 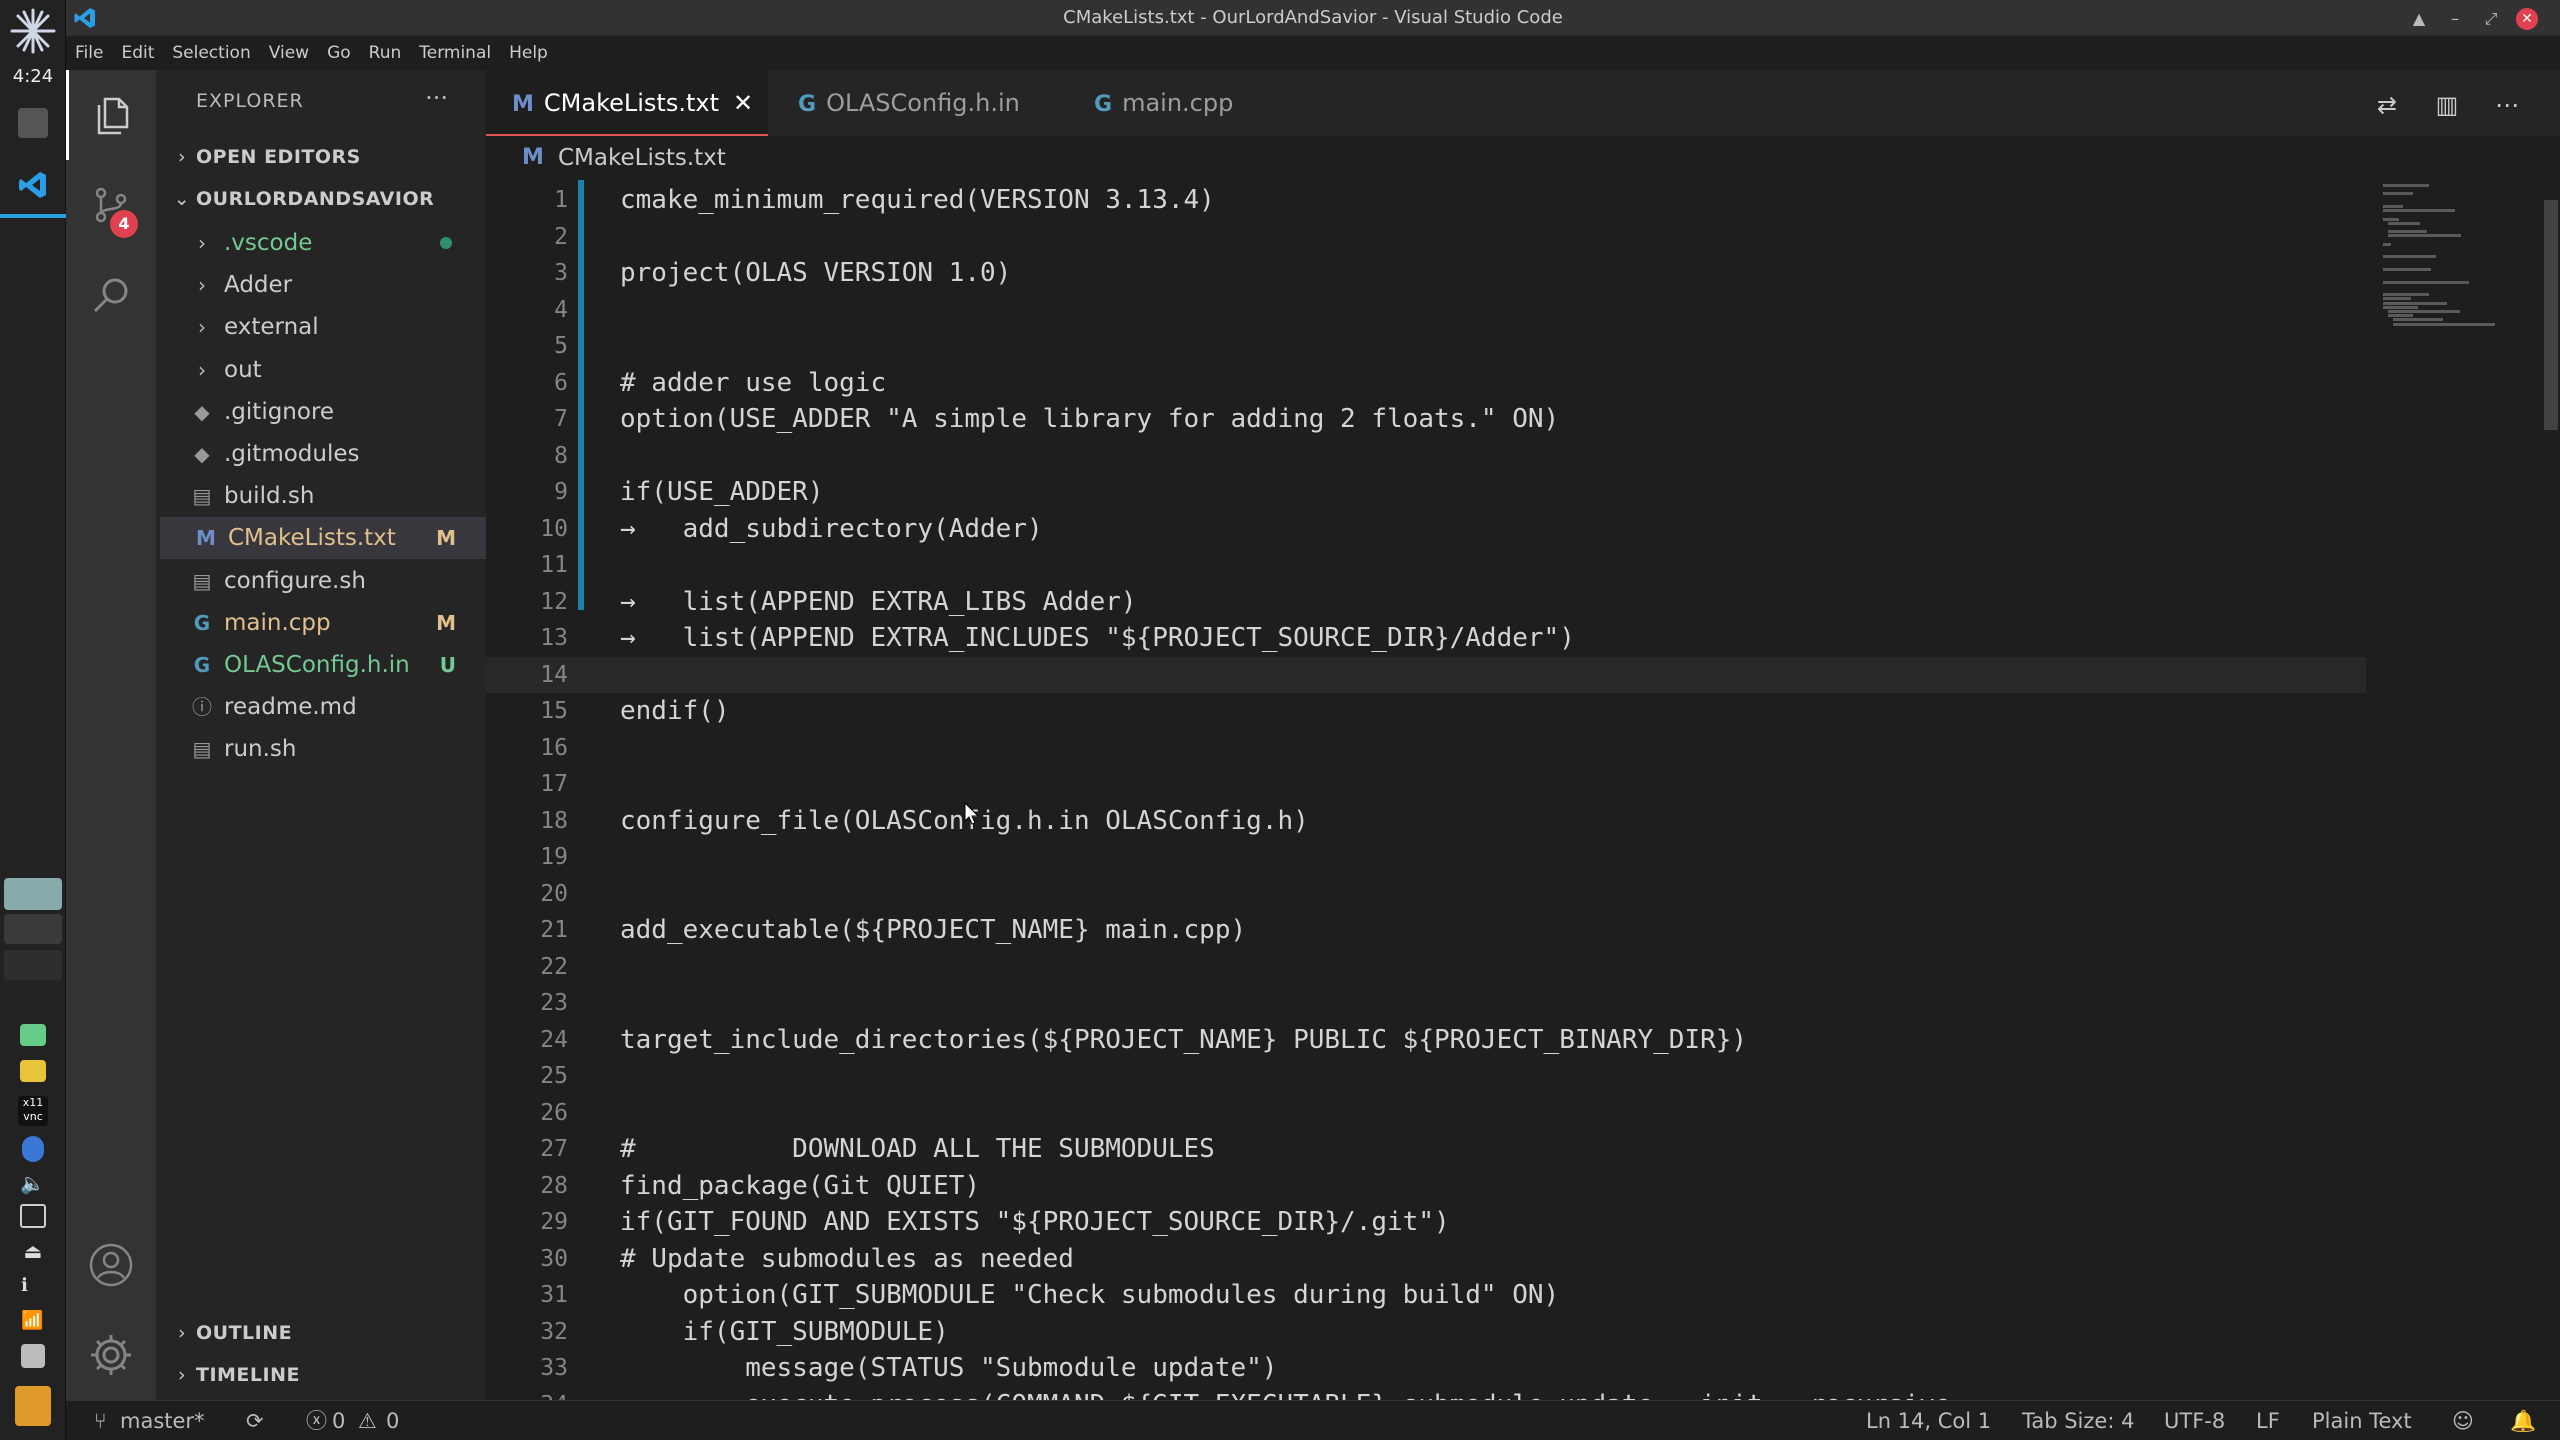 I want to click on code-line: 6 # adder use logic, so click(x=1426, y=383).